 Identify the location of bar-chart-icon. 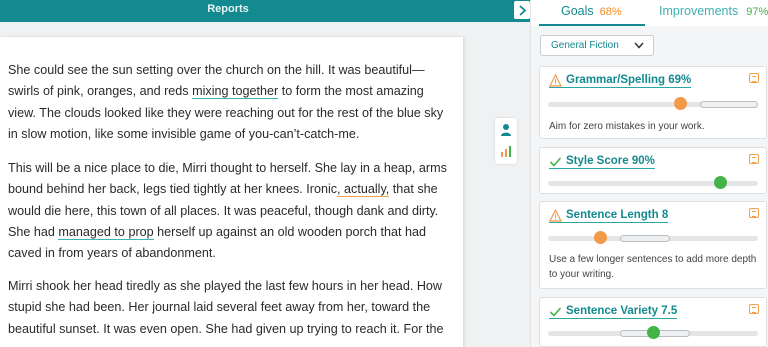
(506, 151).